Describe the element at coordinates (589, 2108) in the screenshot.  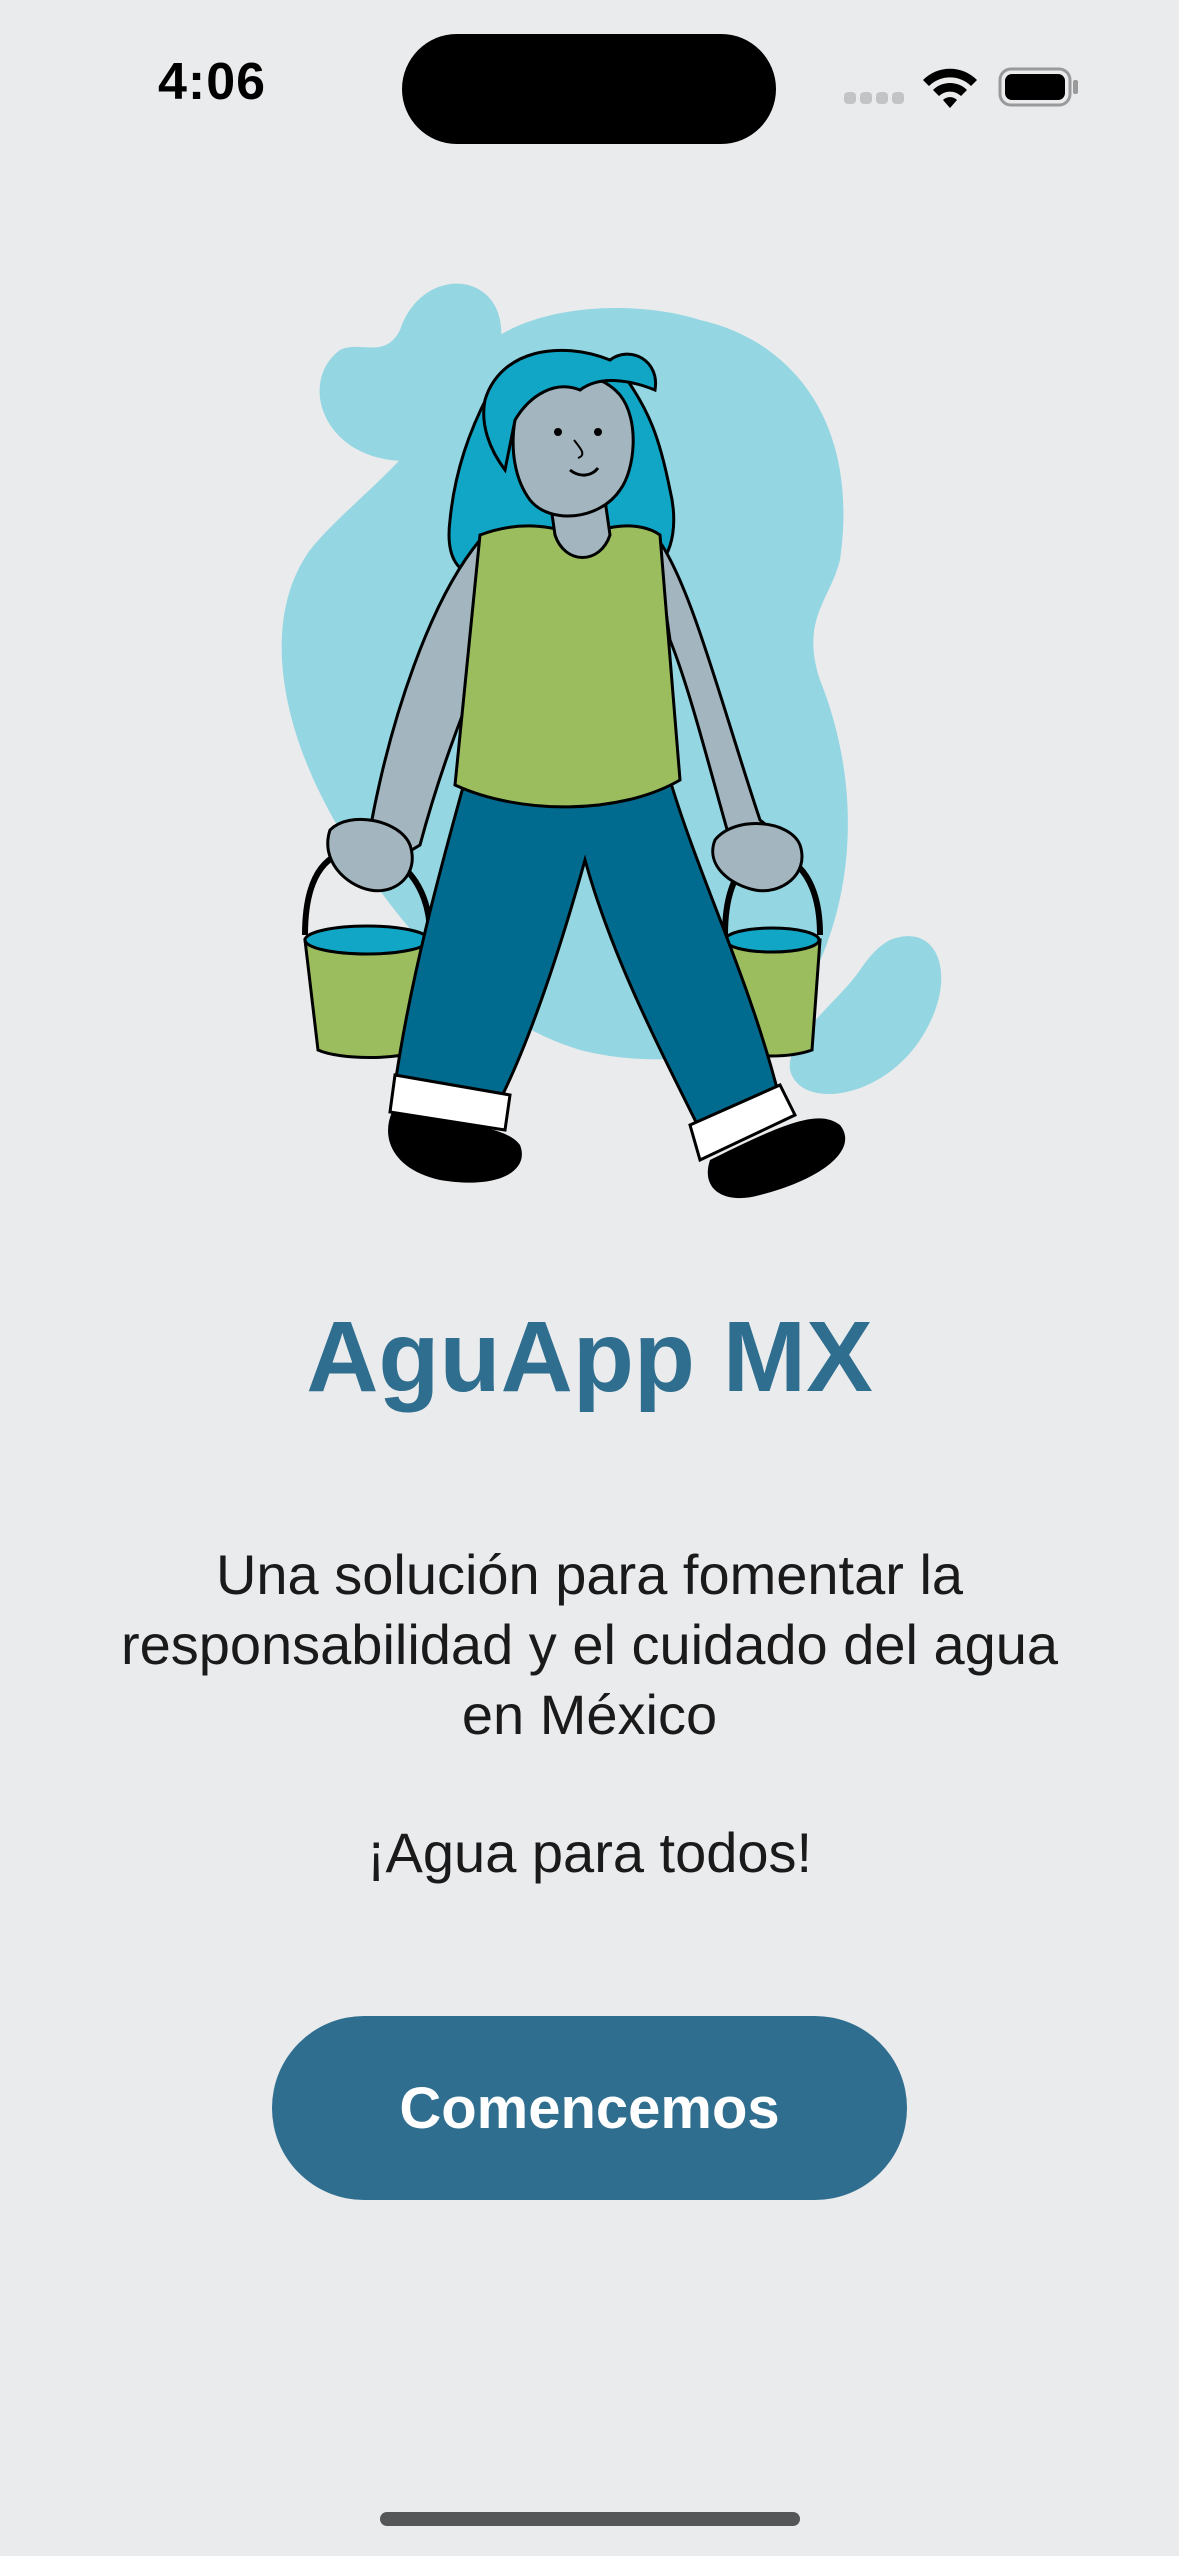
I see `start-button: Comencemos` at that location.